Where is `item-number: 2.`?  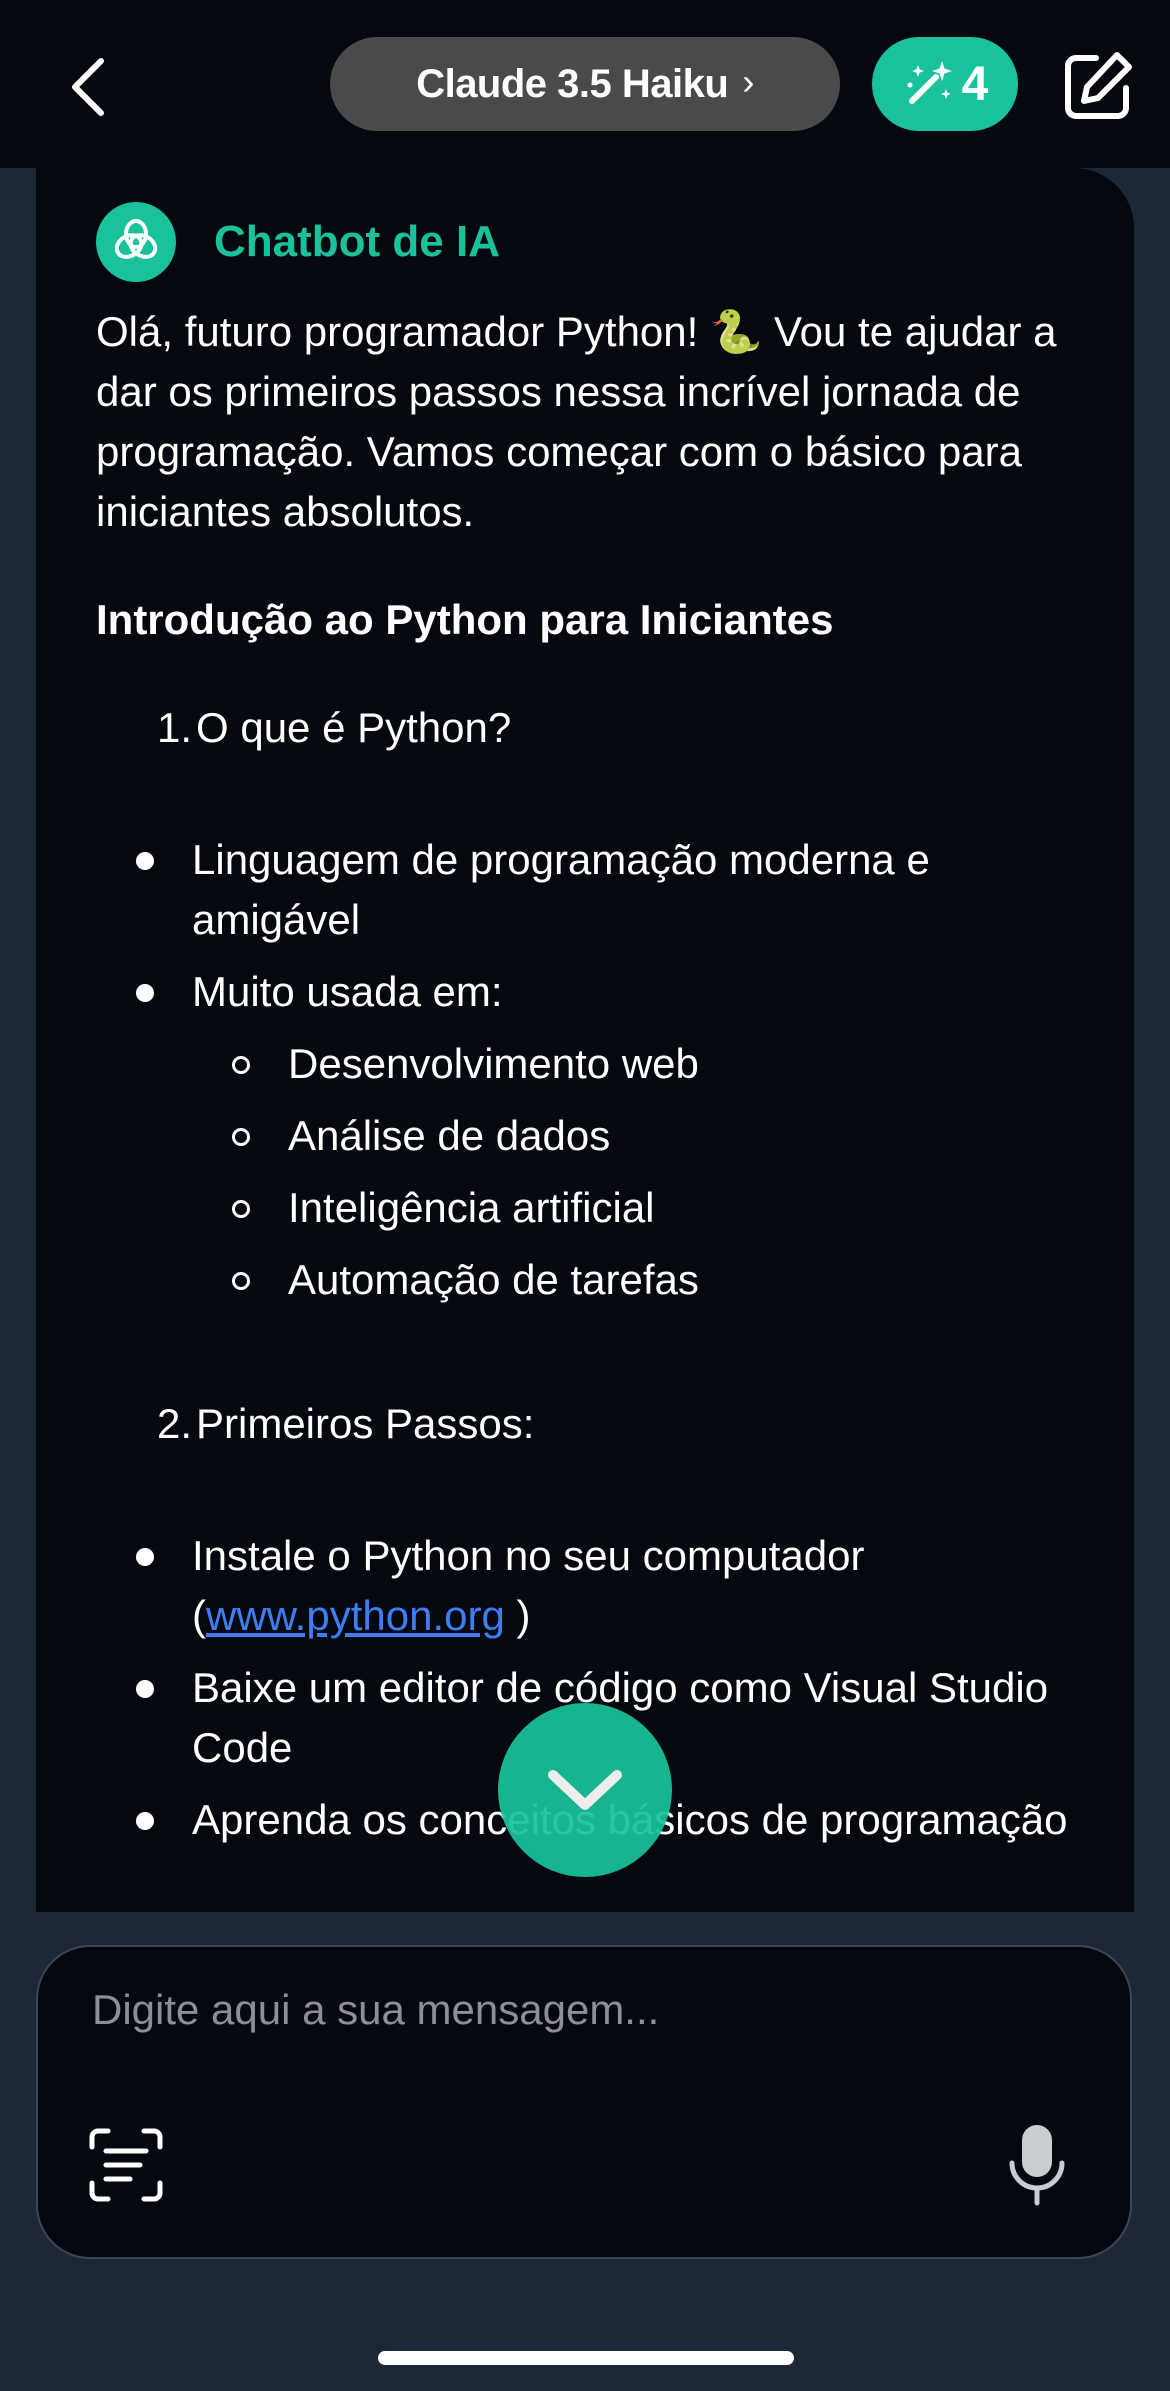 item-number: 2. is located at coordinates (174, 1423).